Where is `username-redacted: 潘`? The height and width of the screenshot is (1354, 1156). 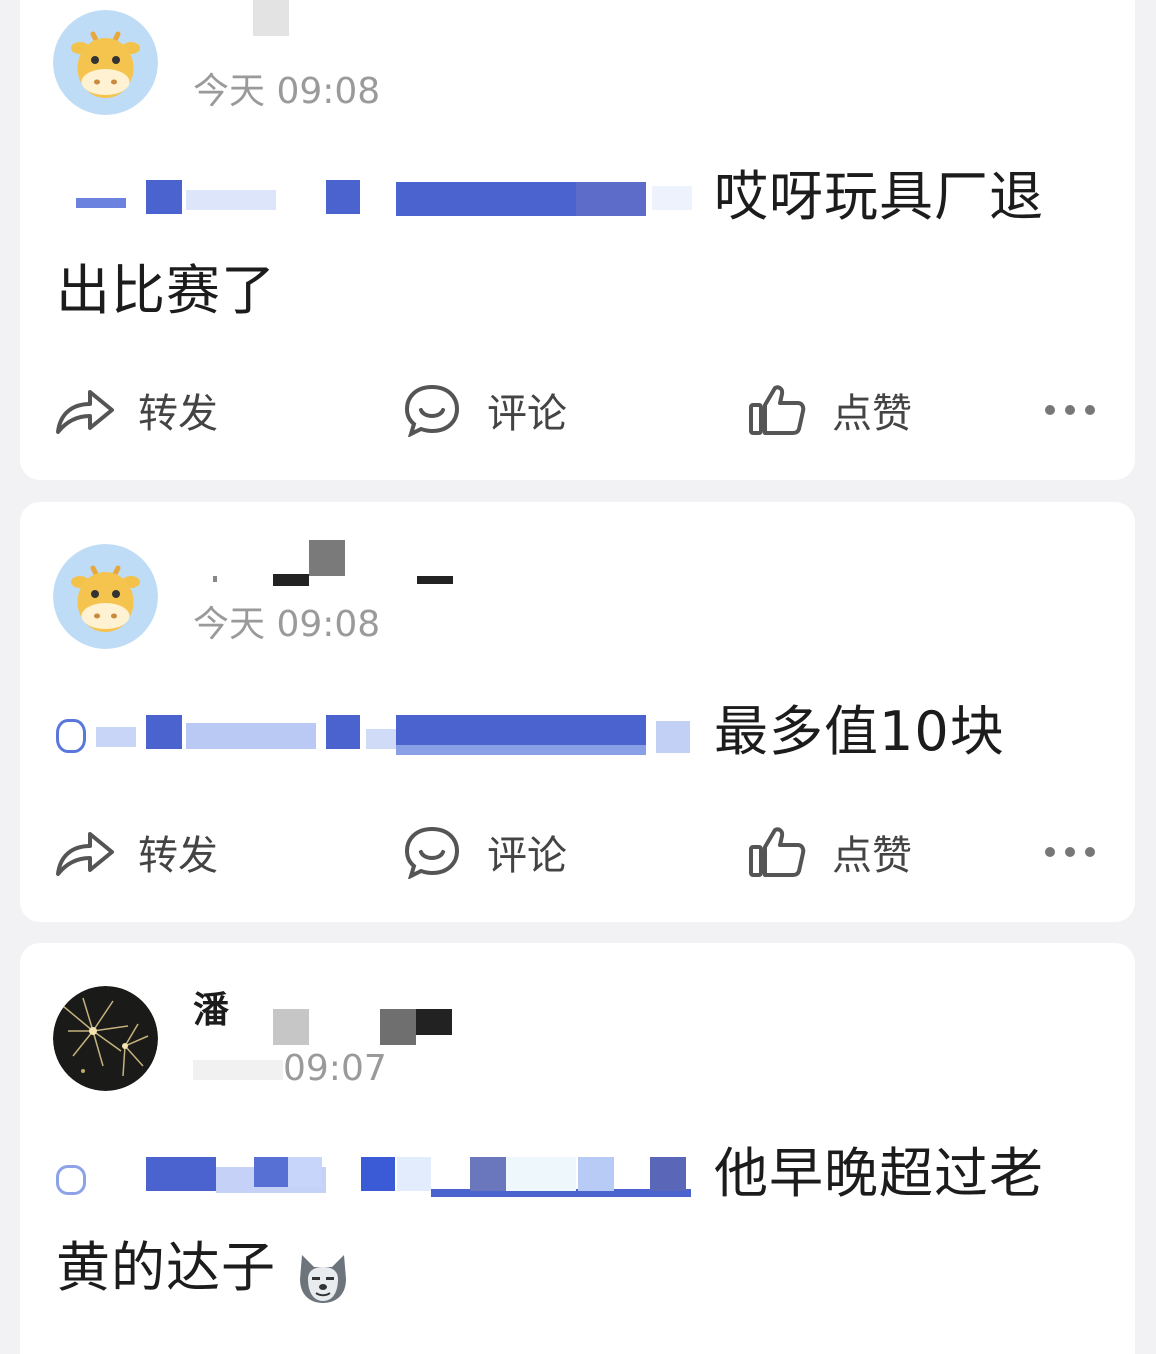 username-redacted: 潘 is located at coordinates (323, 1013).